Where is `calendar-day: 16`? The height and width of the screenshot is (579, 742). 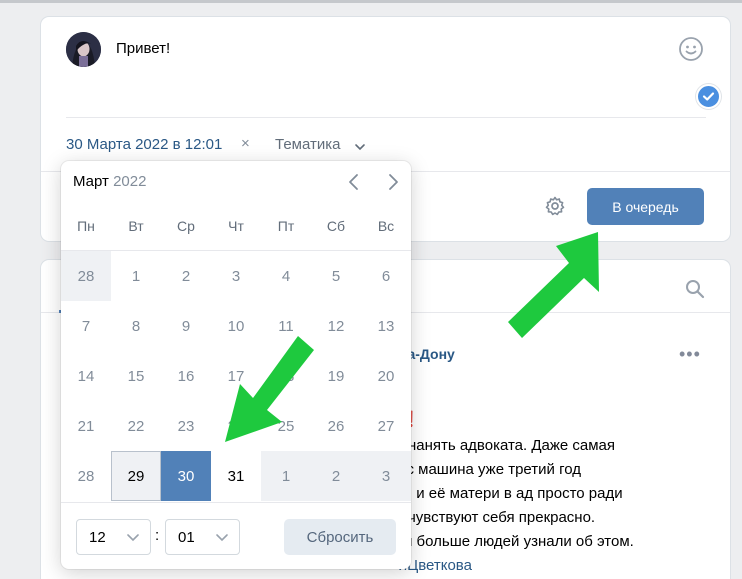 calendar-day: 16 is located at coordinates (186, 376).